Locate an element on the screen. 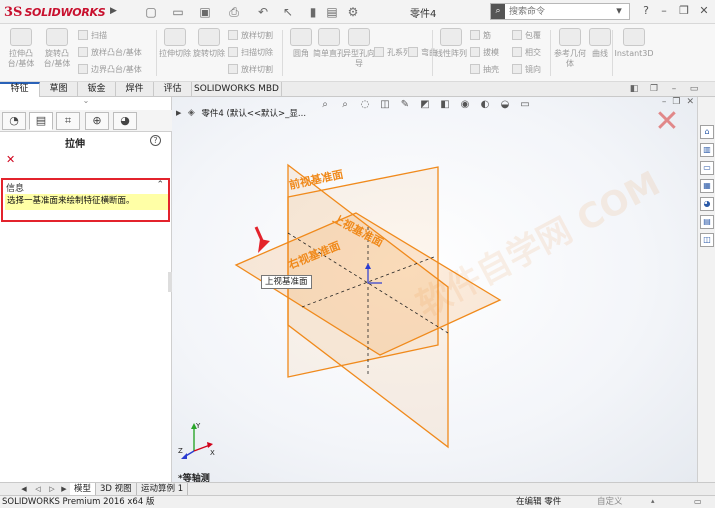  extrude-cut-icon is located at coordinates (175, 37).